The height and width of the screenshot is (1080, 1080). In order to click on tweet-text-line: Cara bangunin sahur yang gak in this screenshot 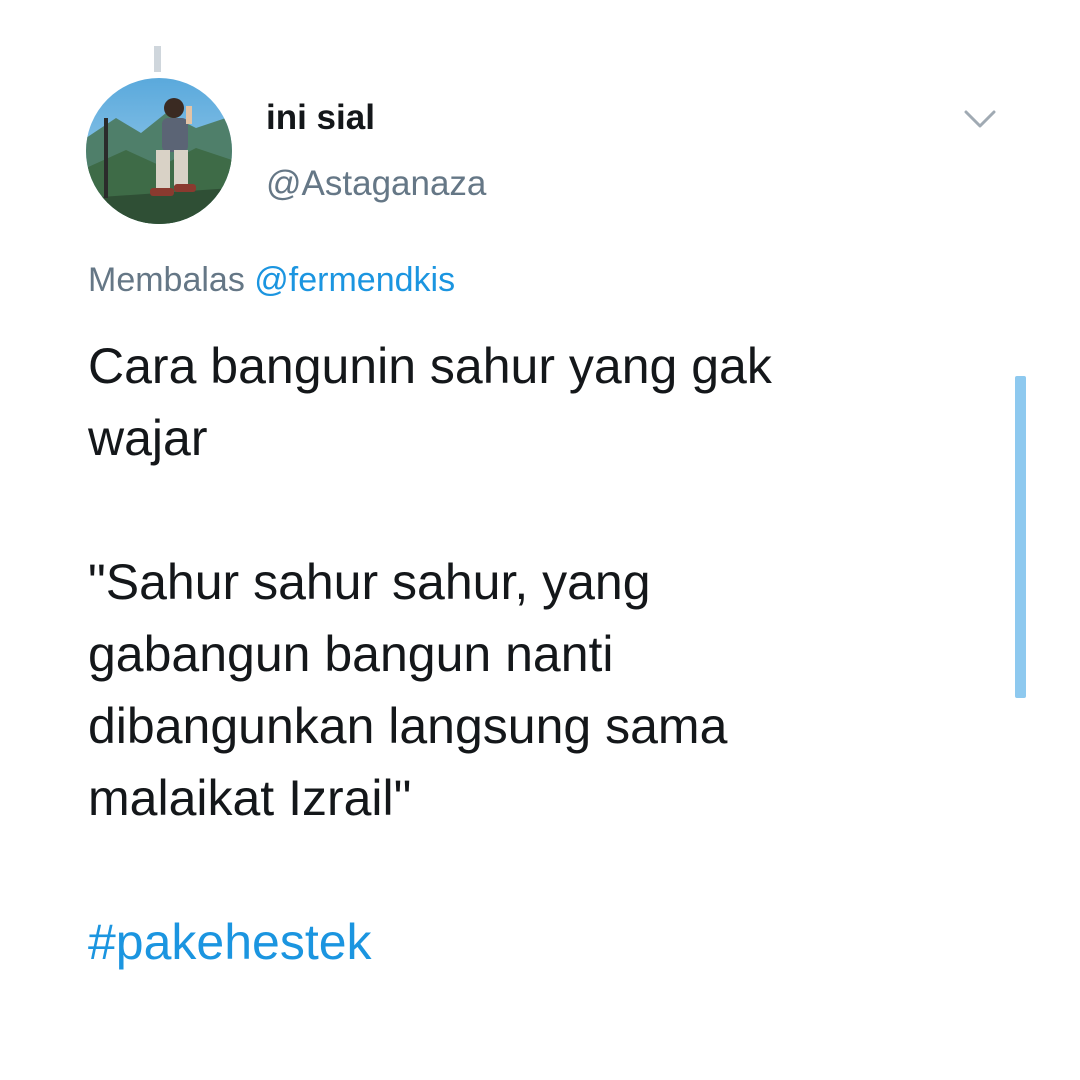, I will do `click(430, 366)`.